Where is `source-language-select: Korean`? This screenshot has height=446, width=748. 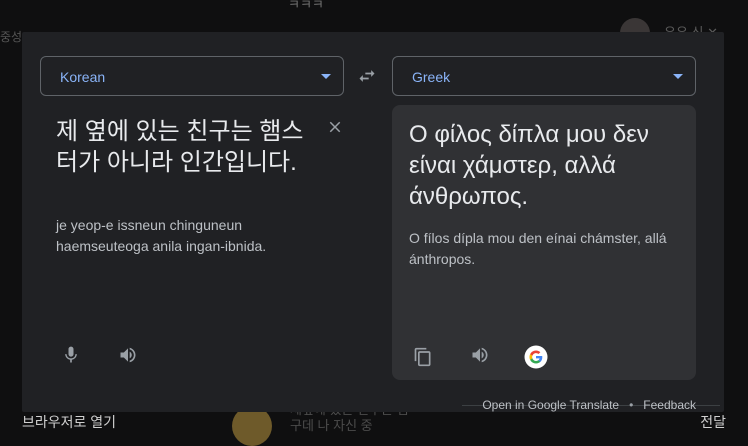
source-language-select: Korean is located at coordinates (192, 76).